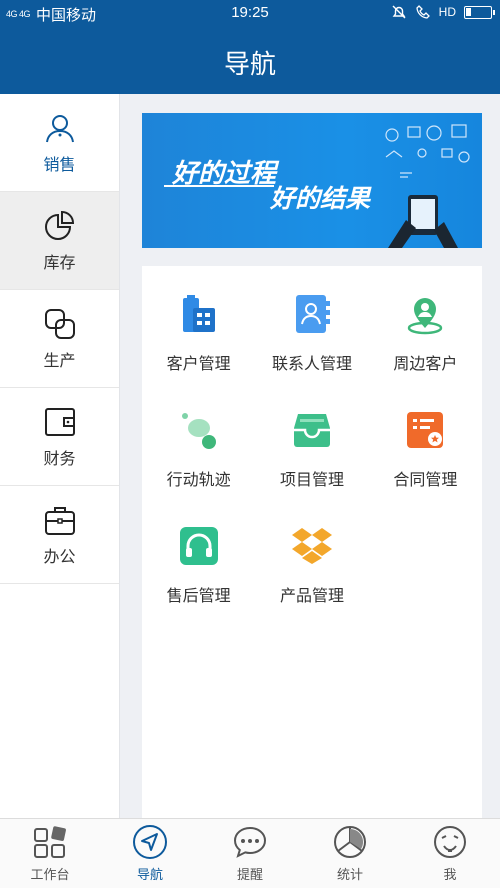 This screenshot has width=500, height=888. What do you see at coordinates (312, 180) in the screenshot?
I see `promo-banner: 好的过程 好的结果` at bounding box center [312, 180].